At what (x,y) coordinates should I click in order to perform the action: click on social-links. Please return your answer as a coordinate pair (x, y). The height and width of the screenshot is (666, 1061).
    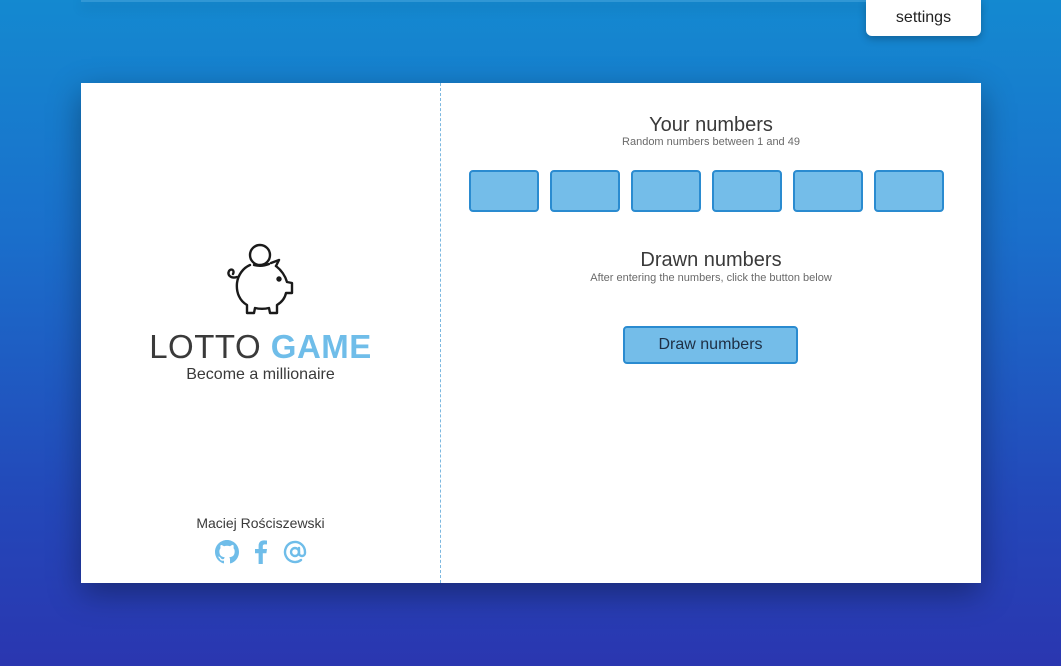
    Looking at the image, I should click on (260, 552).